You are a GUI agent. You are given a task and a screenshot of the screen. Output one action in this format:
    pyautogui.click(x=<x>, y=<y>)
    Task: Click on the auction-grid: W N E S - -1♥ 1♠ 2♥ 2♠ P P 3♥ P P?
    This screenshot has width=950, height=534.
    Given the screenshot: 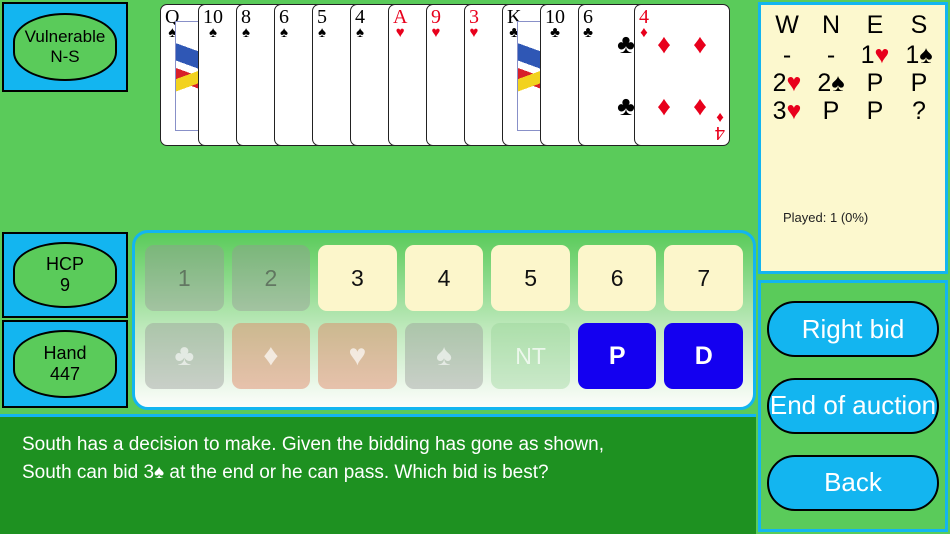 What is the action you would take?
    pyautogui.click(x=853, y=68)
    